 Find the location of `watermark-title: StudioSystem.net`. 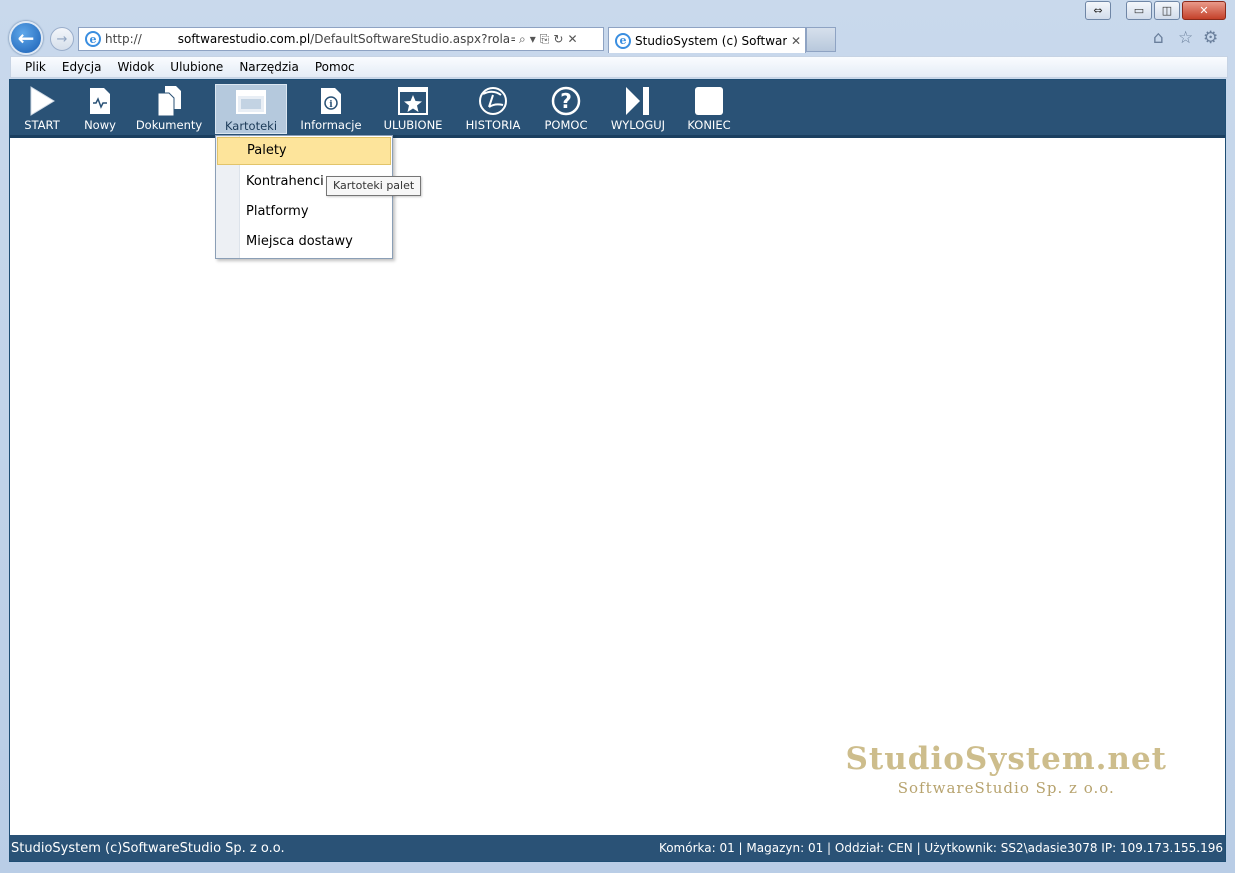

watermark-title: StudioSystem.net is located at coordinates (1006, 759).